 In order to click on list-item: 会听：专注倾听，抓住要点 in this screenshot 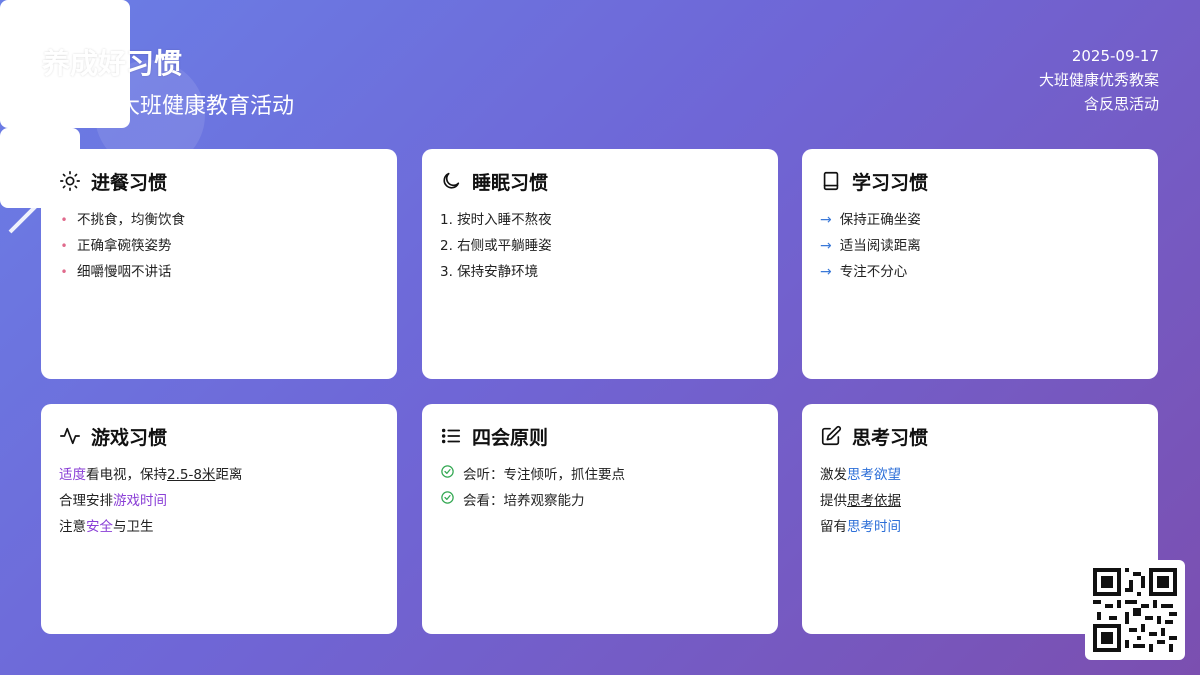, I will do `click(600, 475)`.